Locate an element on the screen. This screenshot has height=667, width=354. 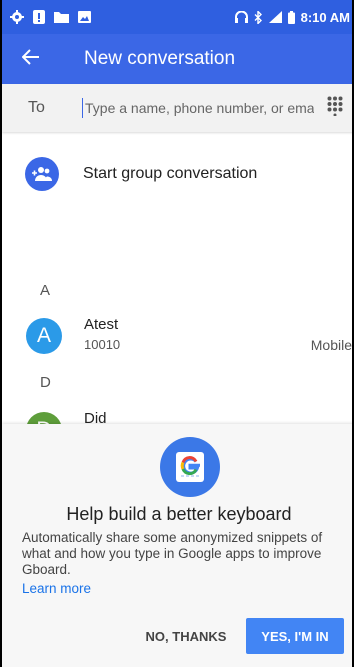
no-thanks-button: NO, THANKS is located at coordinates (186, 636).